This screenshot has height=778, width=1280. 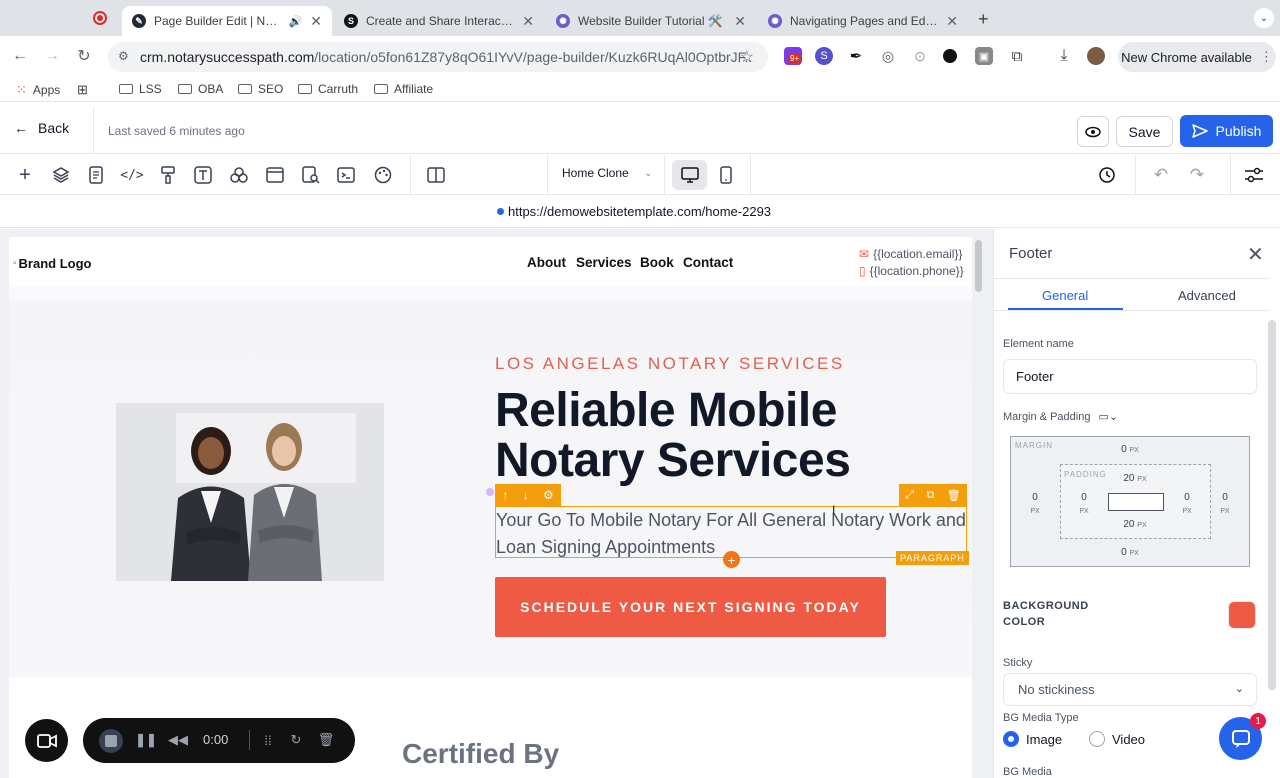 I want to click on schedule-signing-button: SCHEDULE YOUR NEXT SIGNING TODAY, so click(x=690, y=607).